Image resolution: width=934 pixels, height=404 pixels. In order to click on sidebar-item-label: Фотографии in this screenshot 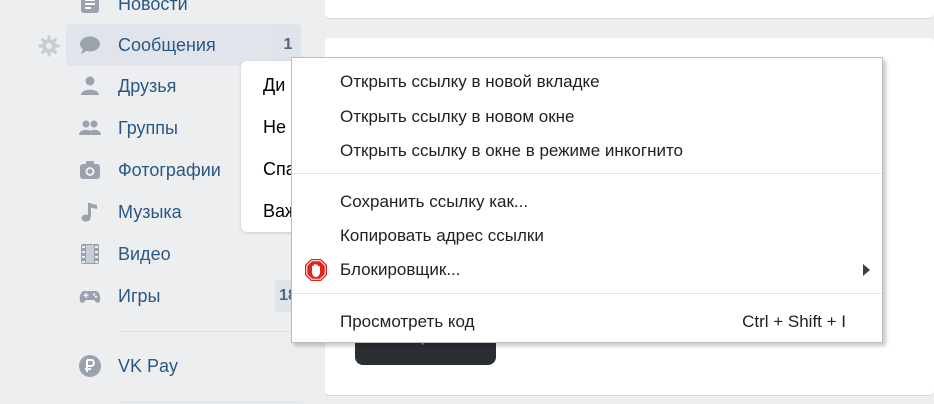, I will do `click(169, 170)`.